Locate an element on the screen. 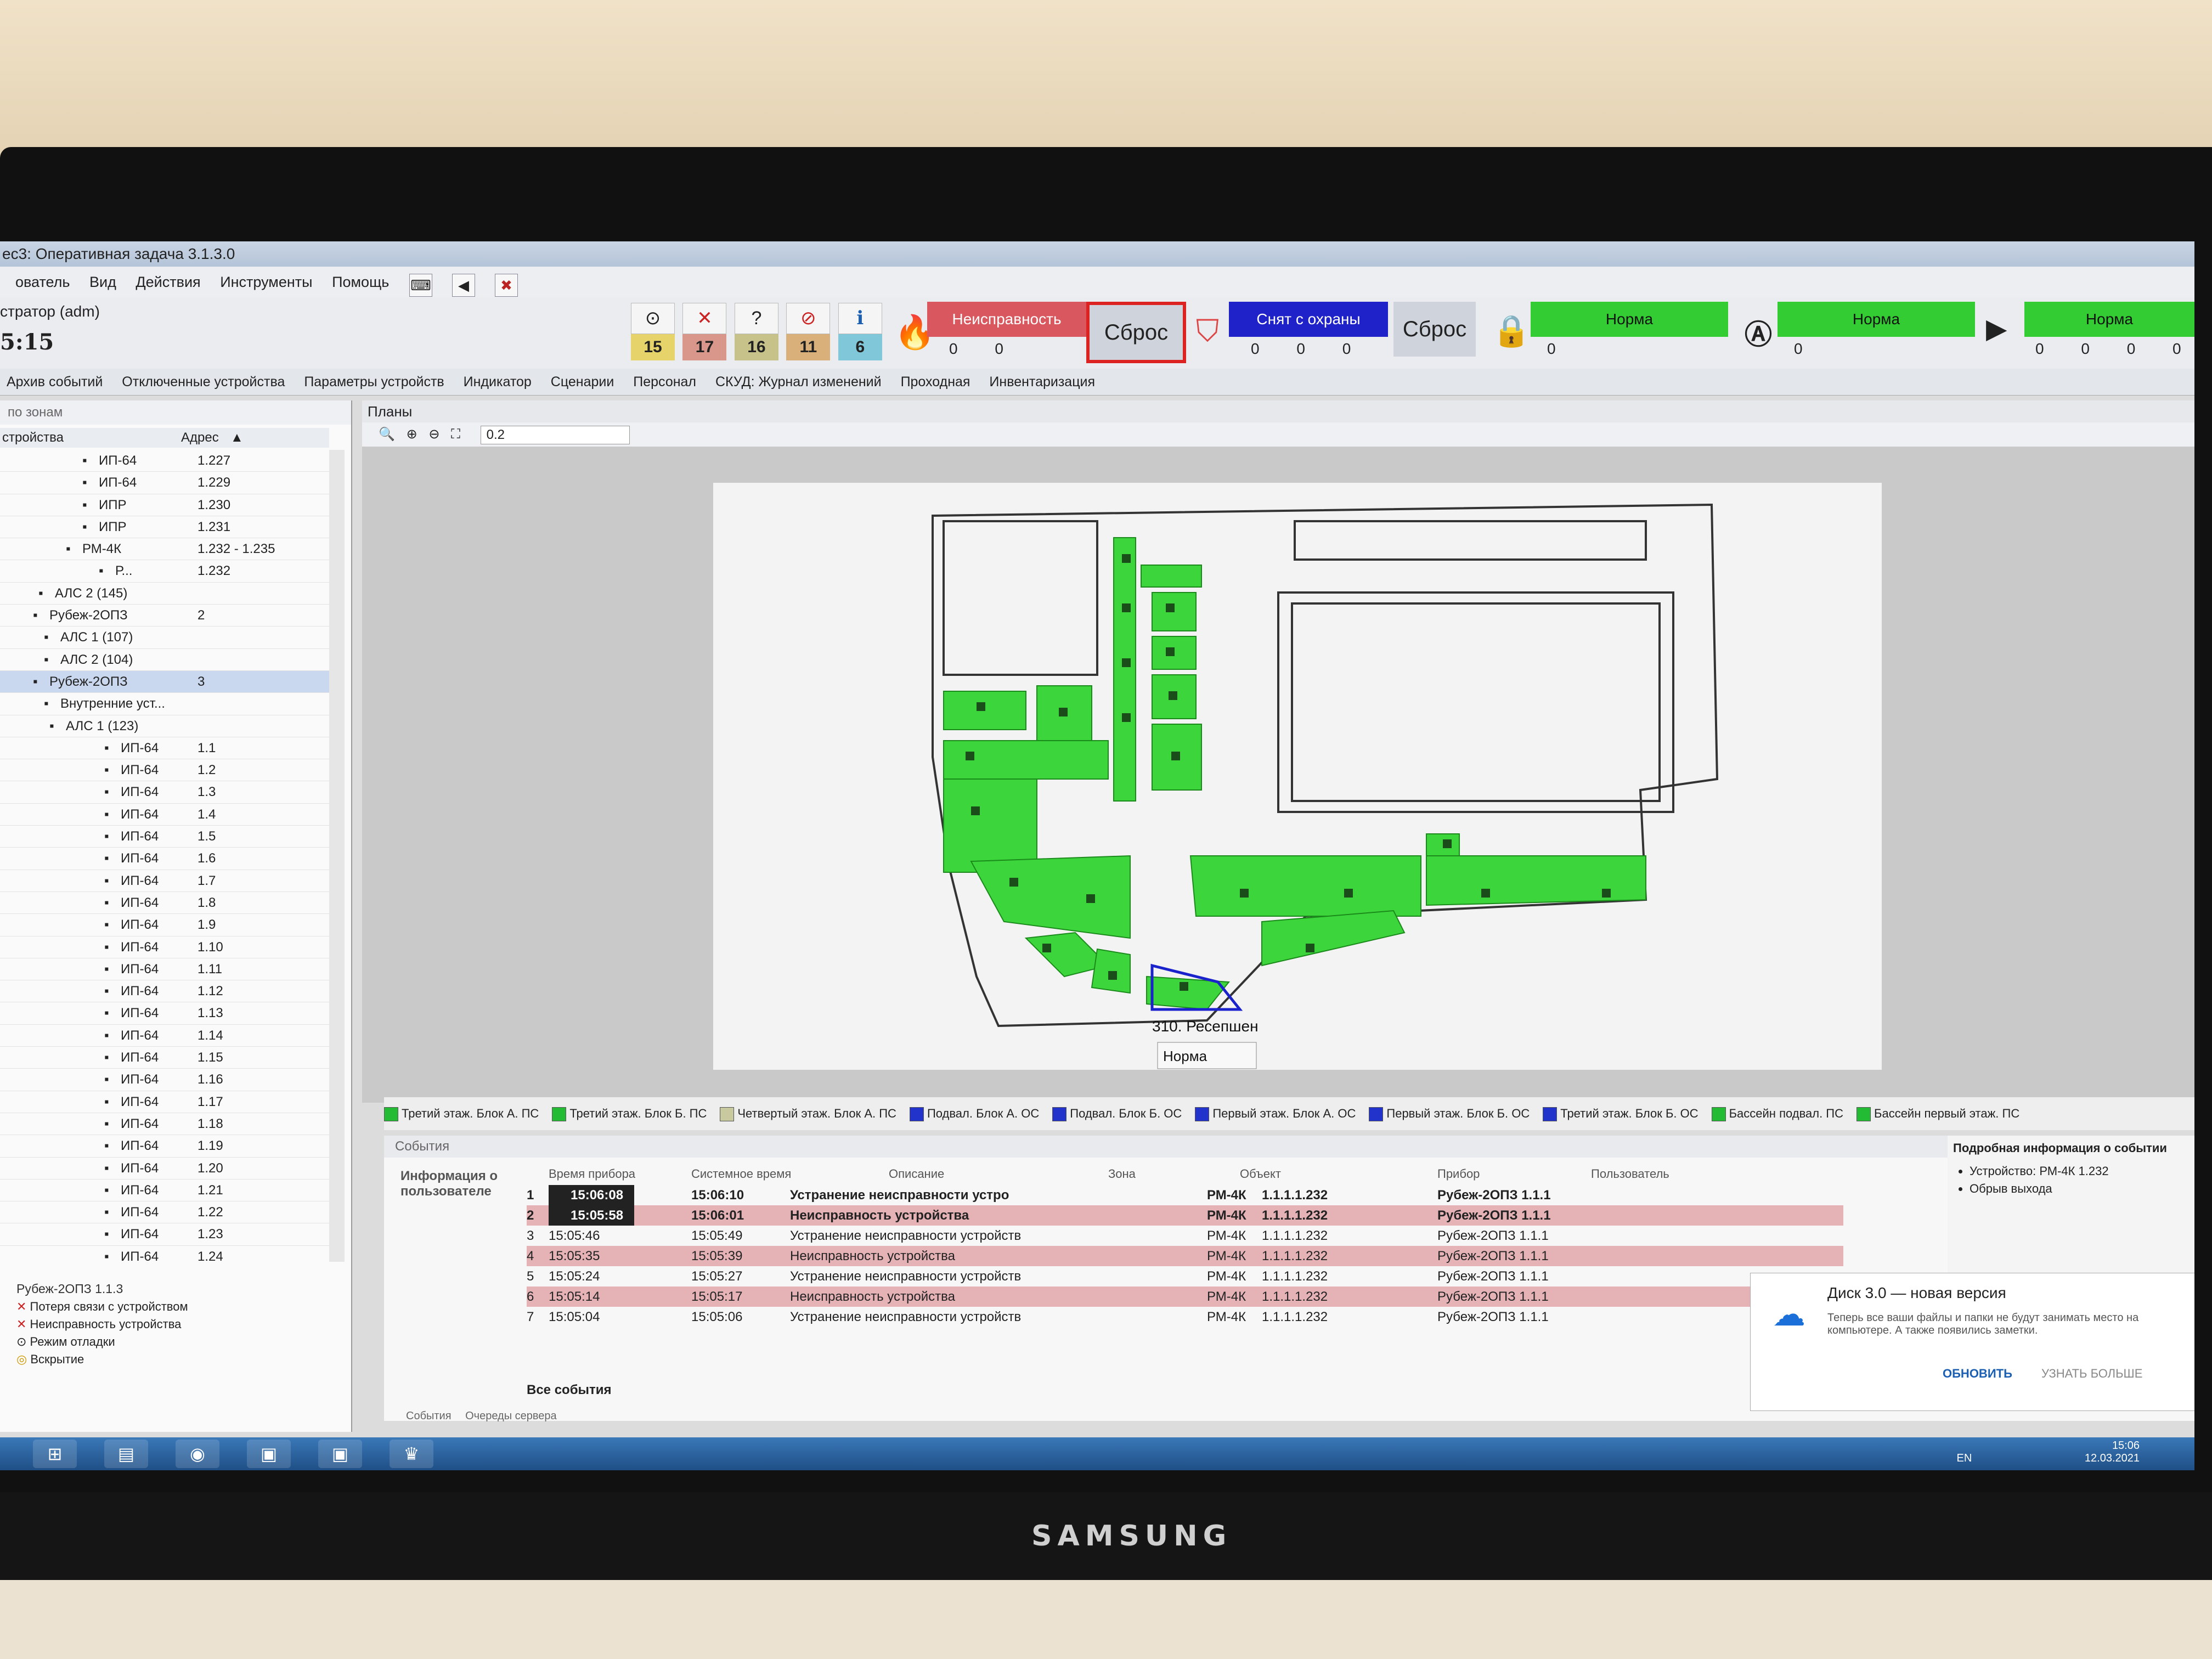  layer-toggle: Первый этаж. Блок Б. ОС is located at coordinates (1449, 1113).